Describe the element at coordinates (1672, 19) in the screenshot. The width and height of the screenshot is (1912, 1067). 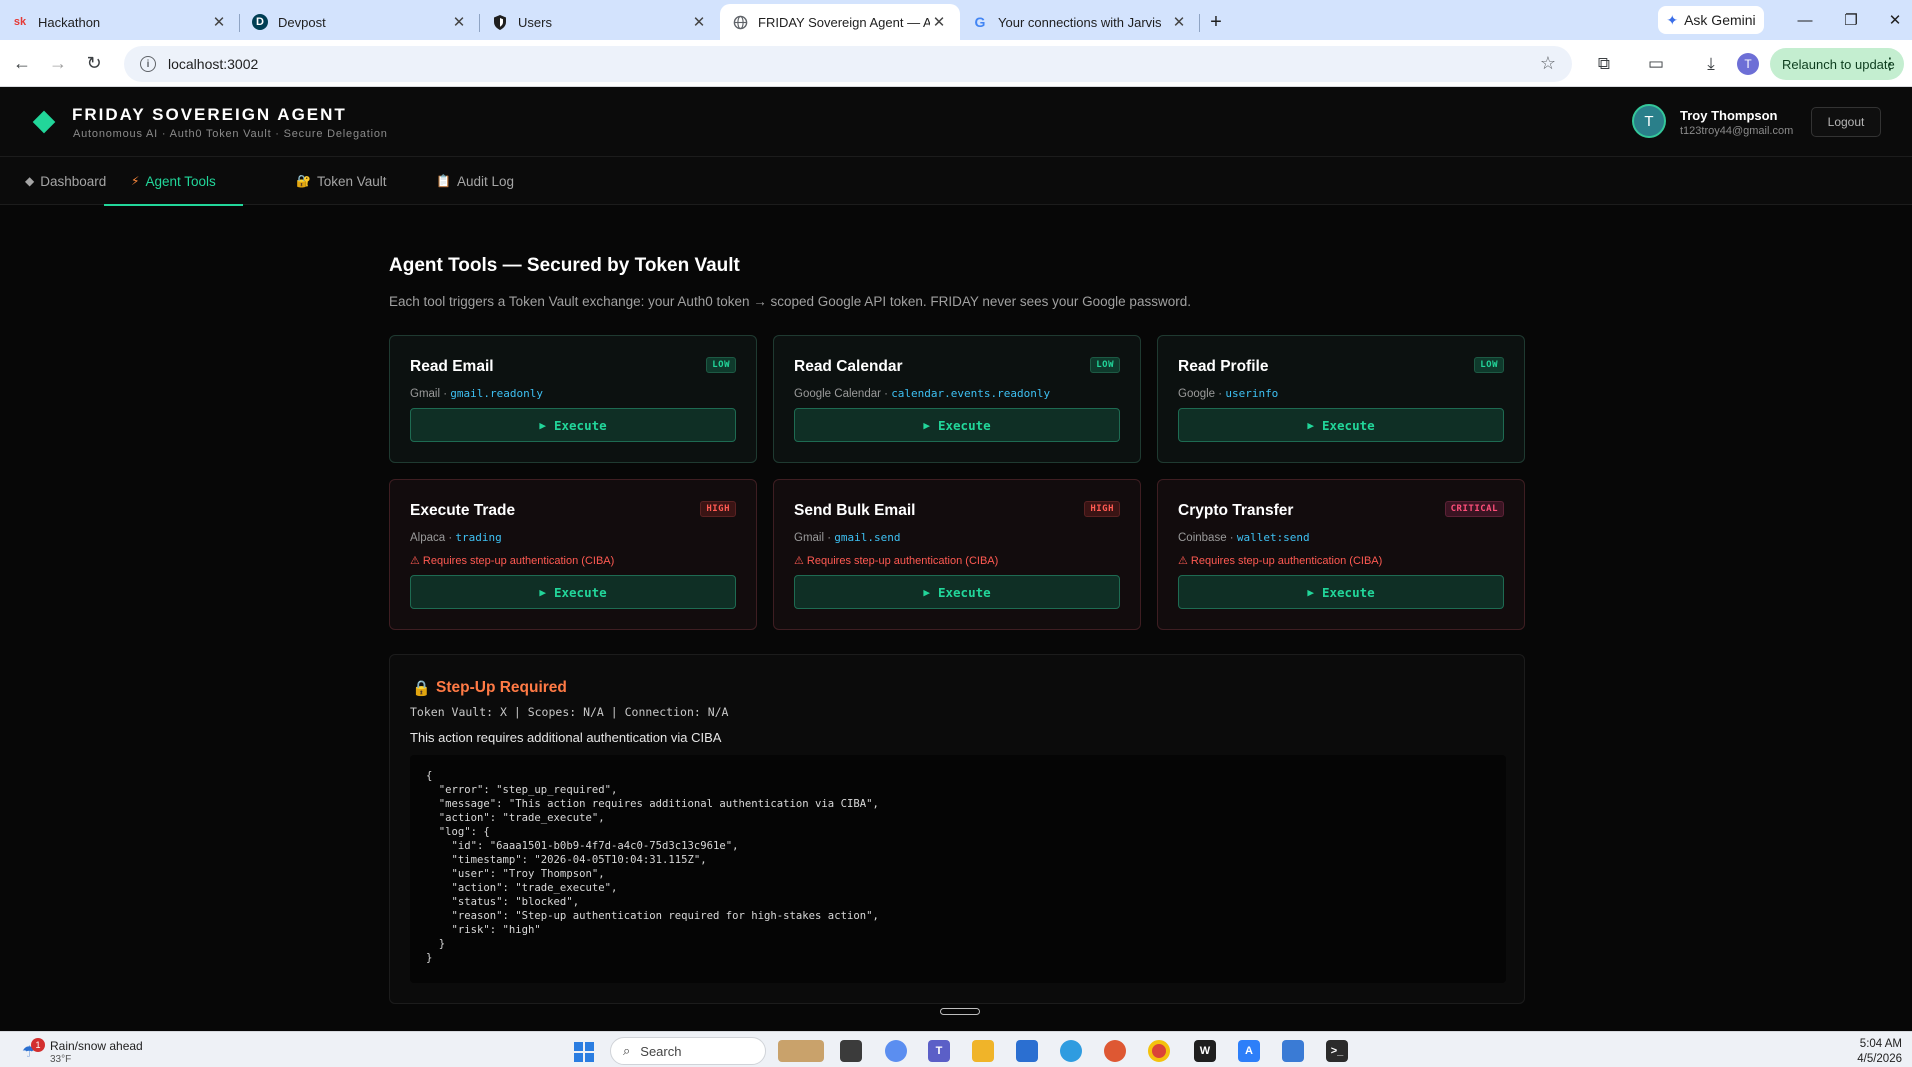
I see `sparkle-icon: ✦` at that location.